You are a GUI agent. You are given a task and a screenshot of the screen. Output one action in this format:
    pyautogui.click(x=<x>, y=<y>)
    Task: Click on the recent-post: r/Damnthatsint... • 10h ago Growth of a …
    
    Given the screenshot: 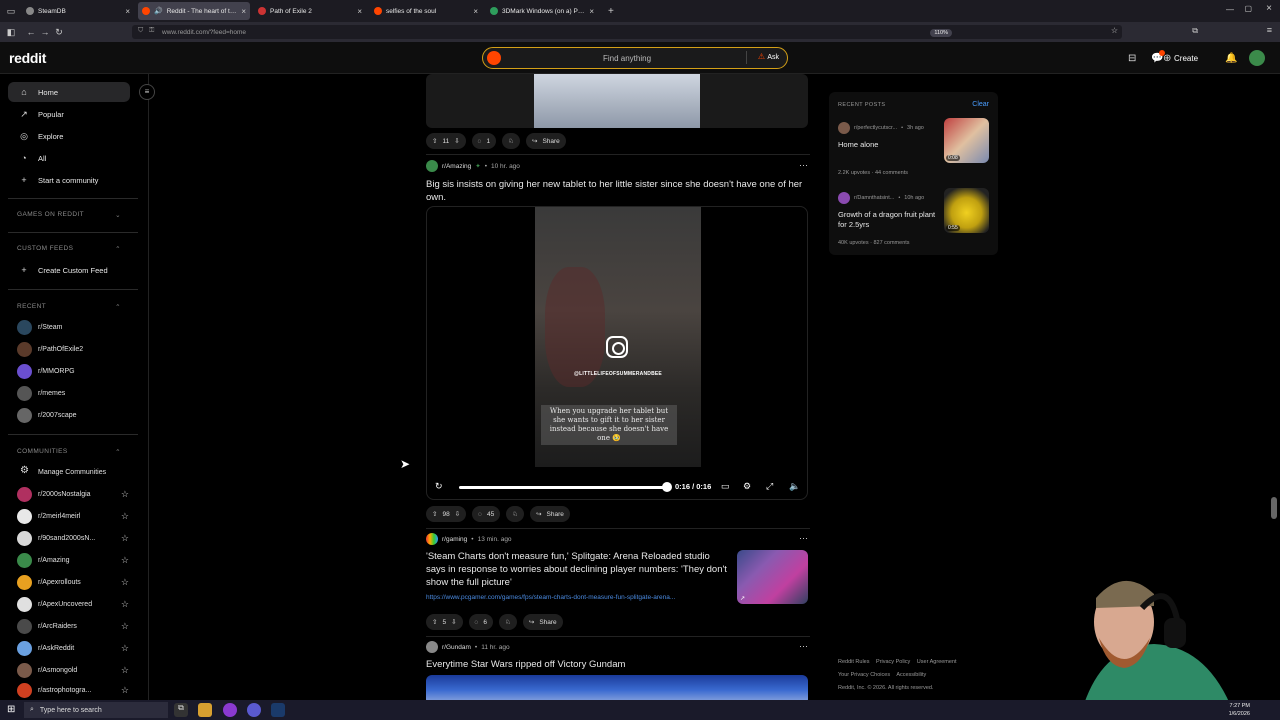 What is the action you would take?
    pyautogui.click(x=914, y=223)
    